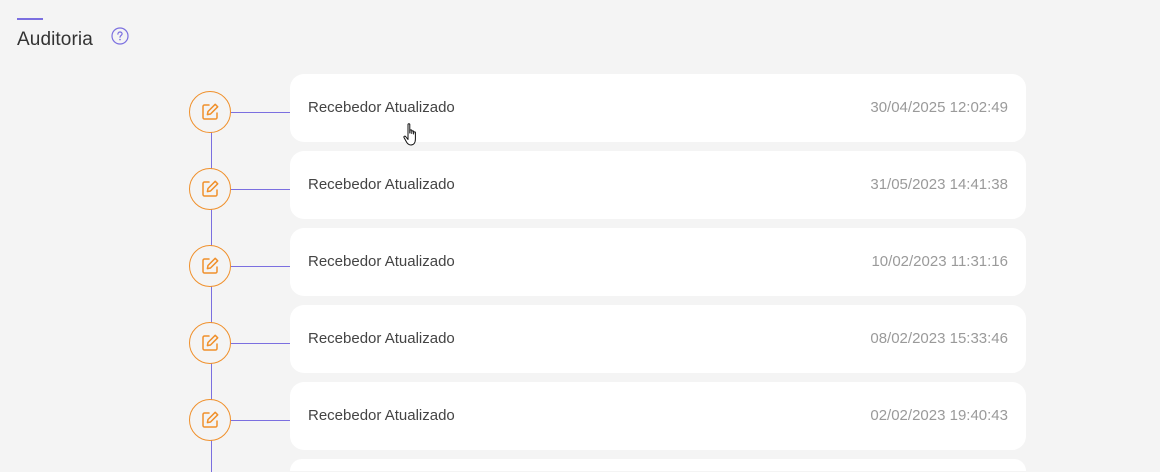  I want to click on timeline-entry: Recebedor Atualizado 31/05/2023 14:41:38, so click(580, 185).